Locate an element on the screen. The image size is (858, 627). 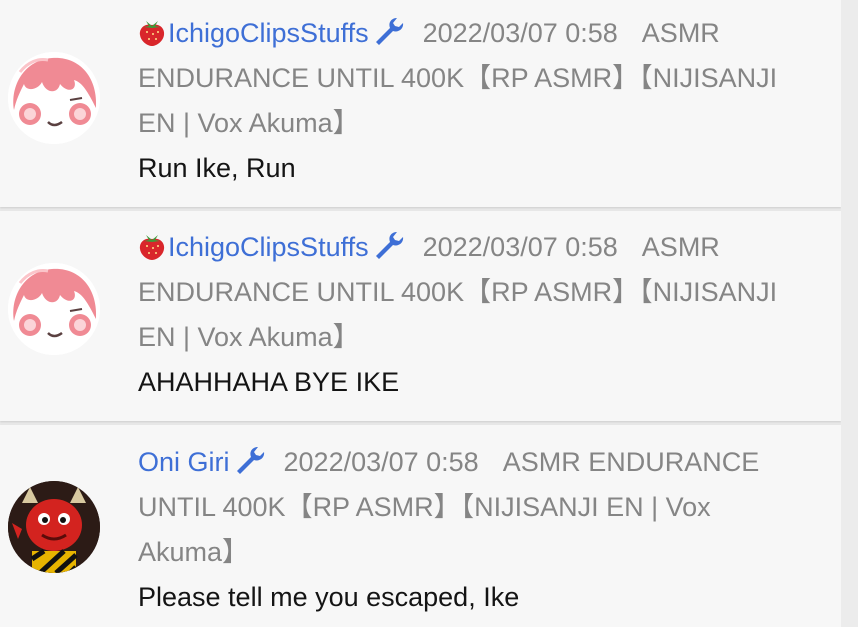
scrollbar is located at coordinates (849, 313).